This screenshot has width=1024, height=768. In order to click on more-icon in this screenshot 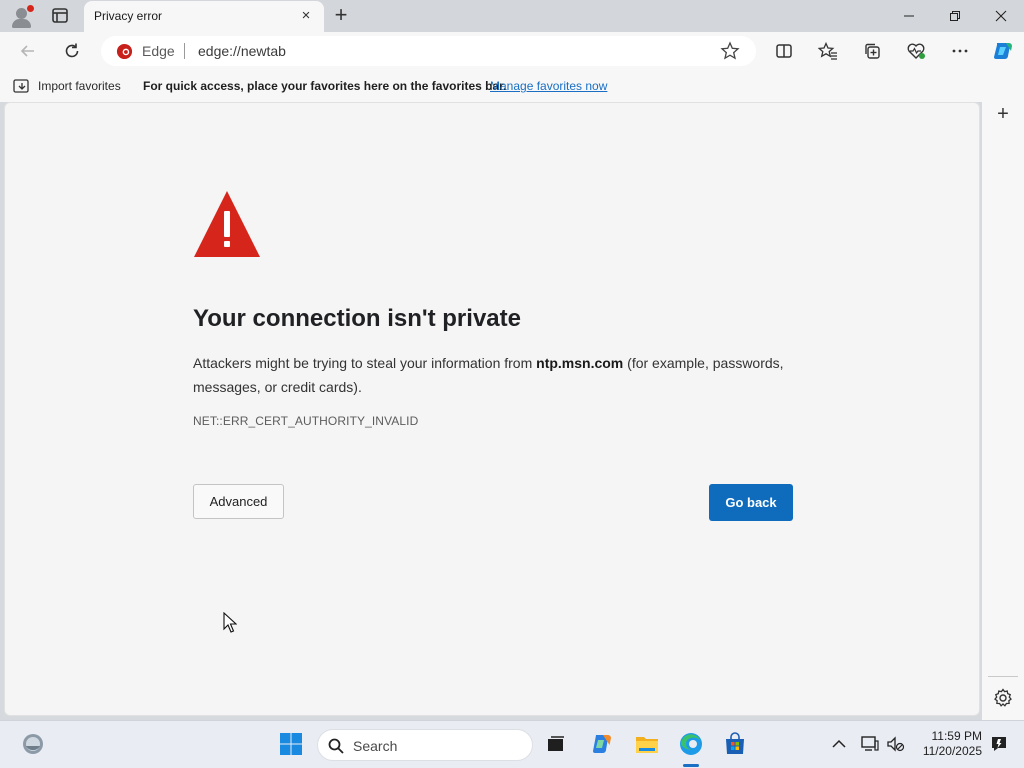, I will do `click(960, 51)`.